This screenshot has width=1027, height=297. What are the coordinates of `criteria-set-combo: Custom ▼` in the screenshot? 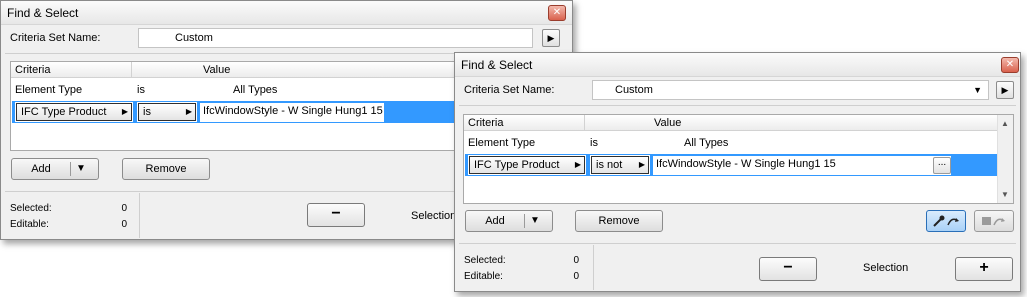 It's located at (790, 90).